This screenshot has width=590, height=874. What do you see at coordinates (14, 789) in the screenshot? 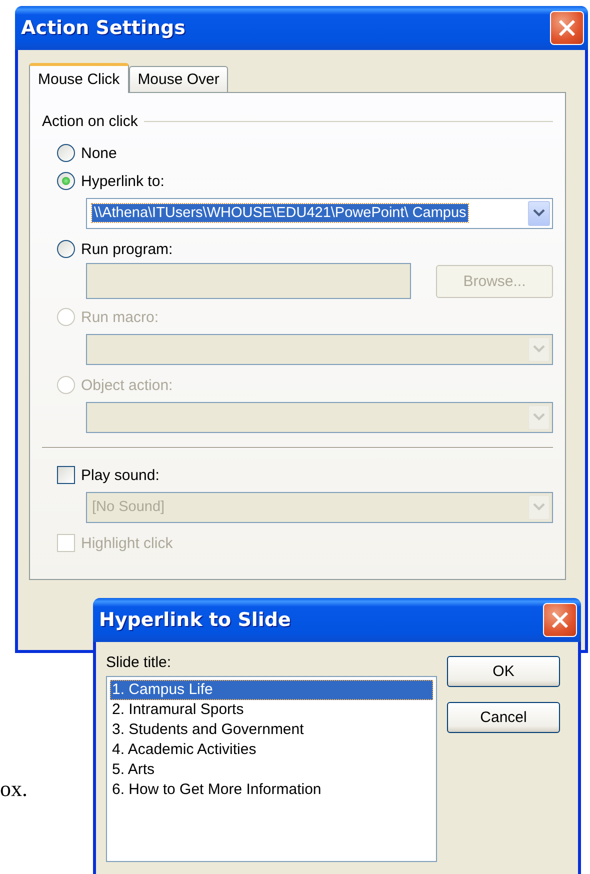
I see `document-text: ox.` at bounding box center [14, 789].